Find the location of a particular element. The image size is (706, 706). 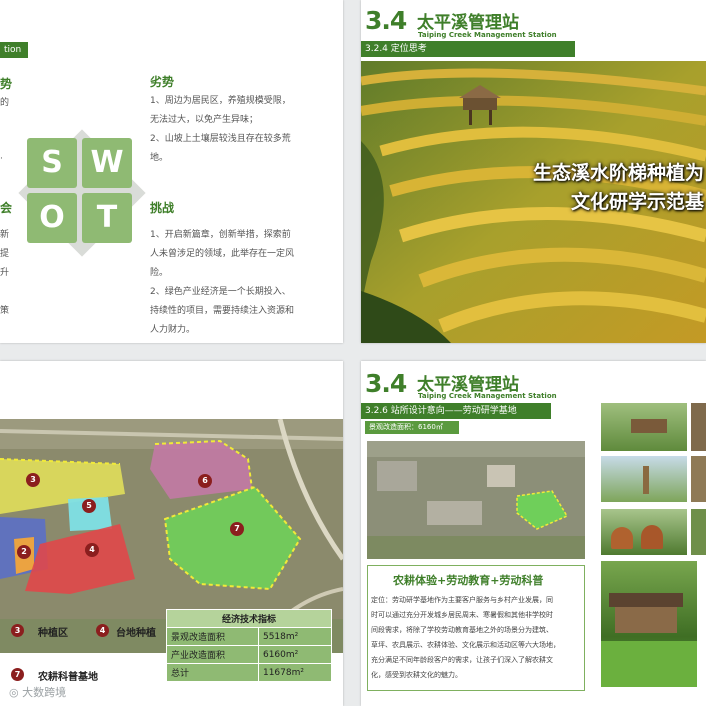

zone-marker-3: 3 is located at coordinates (33, 480).